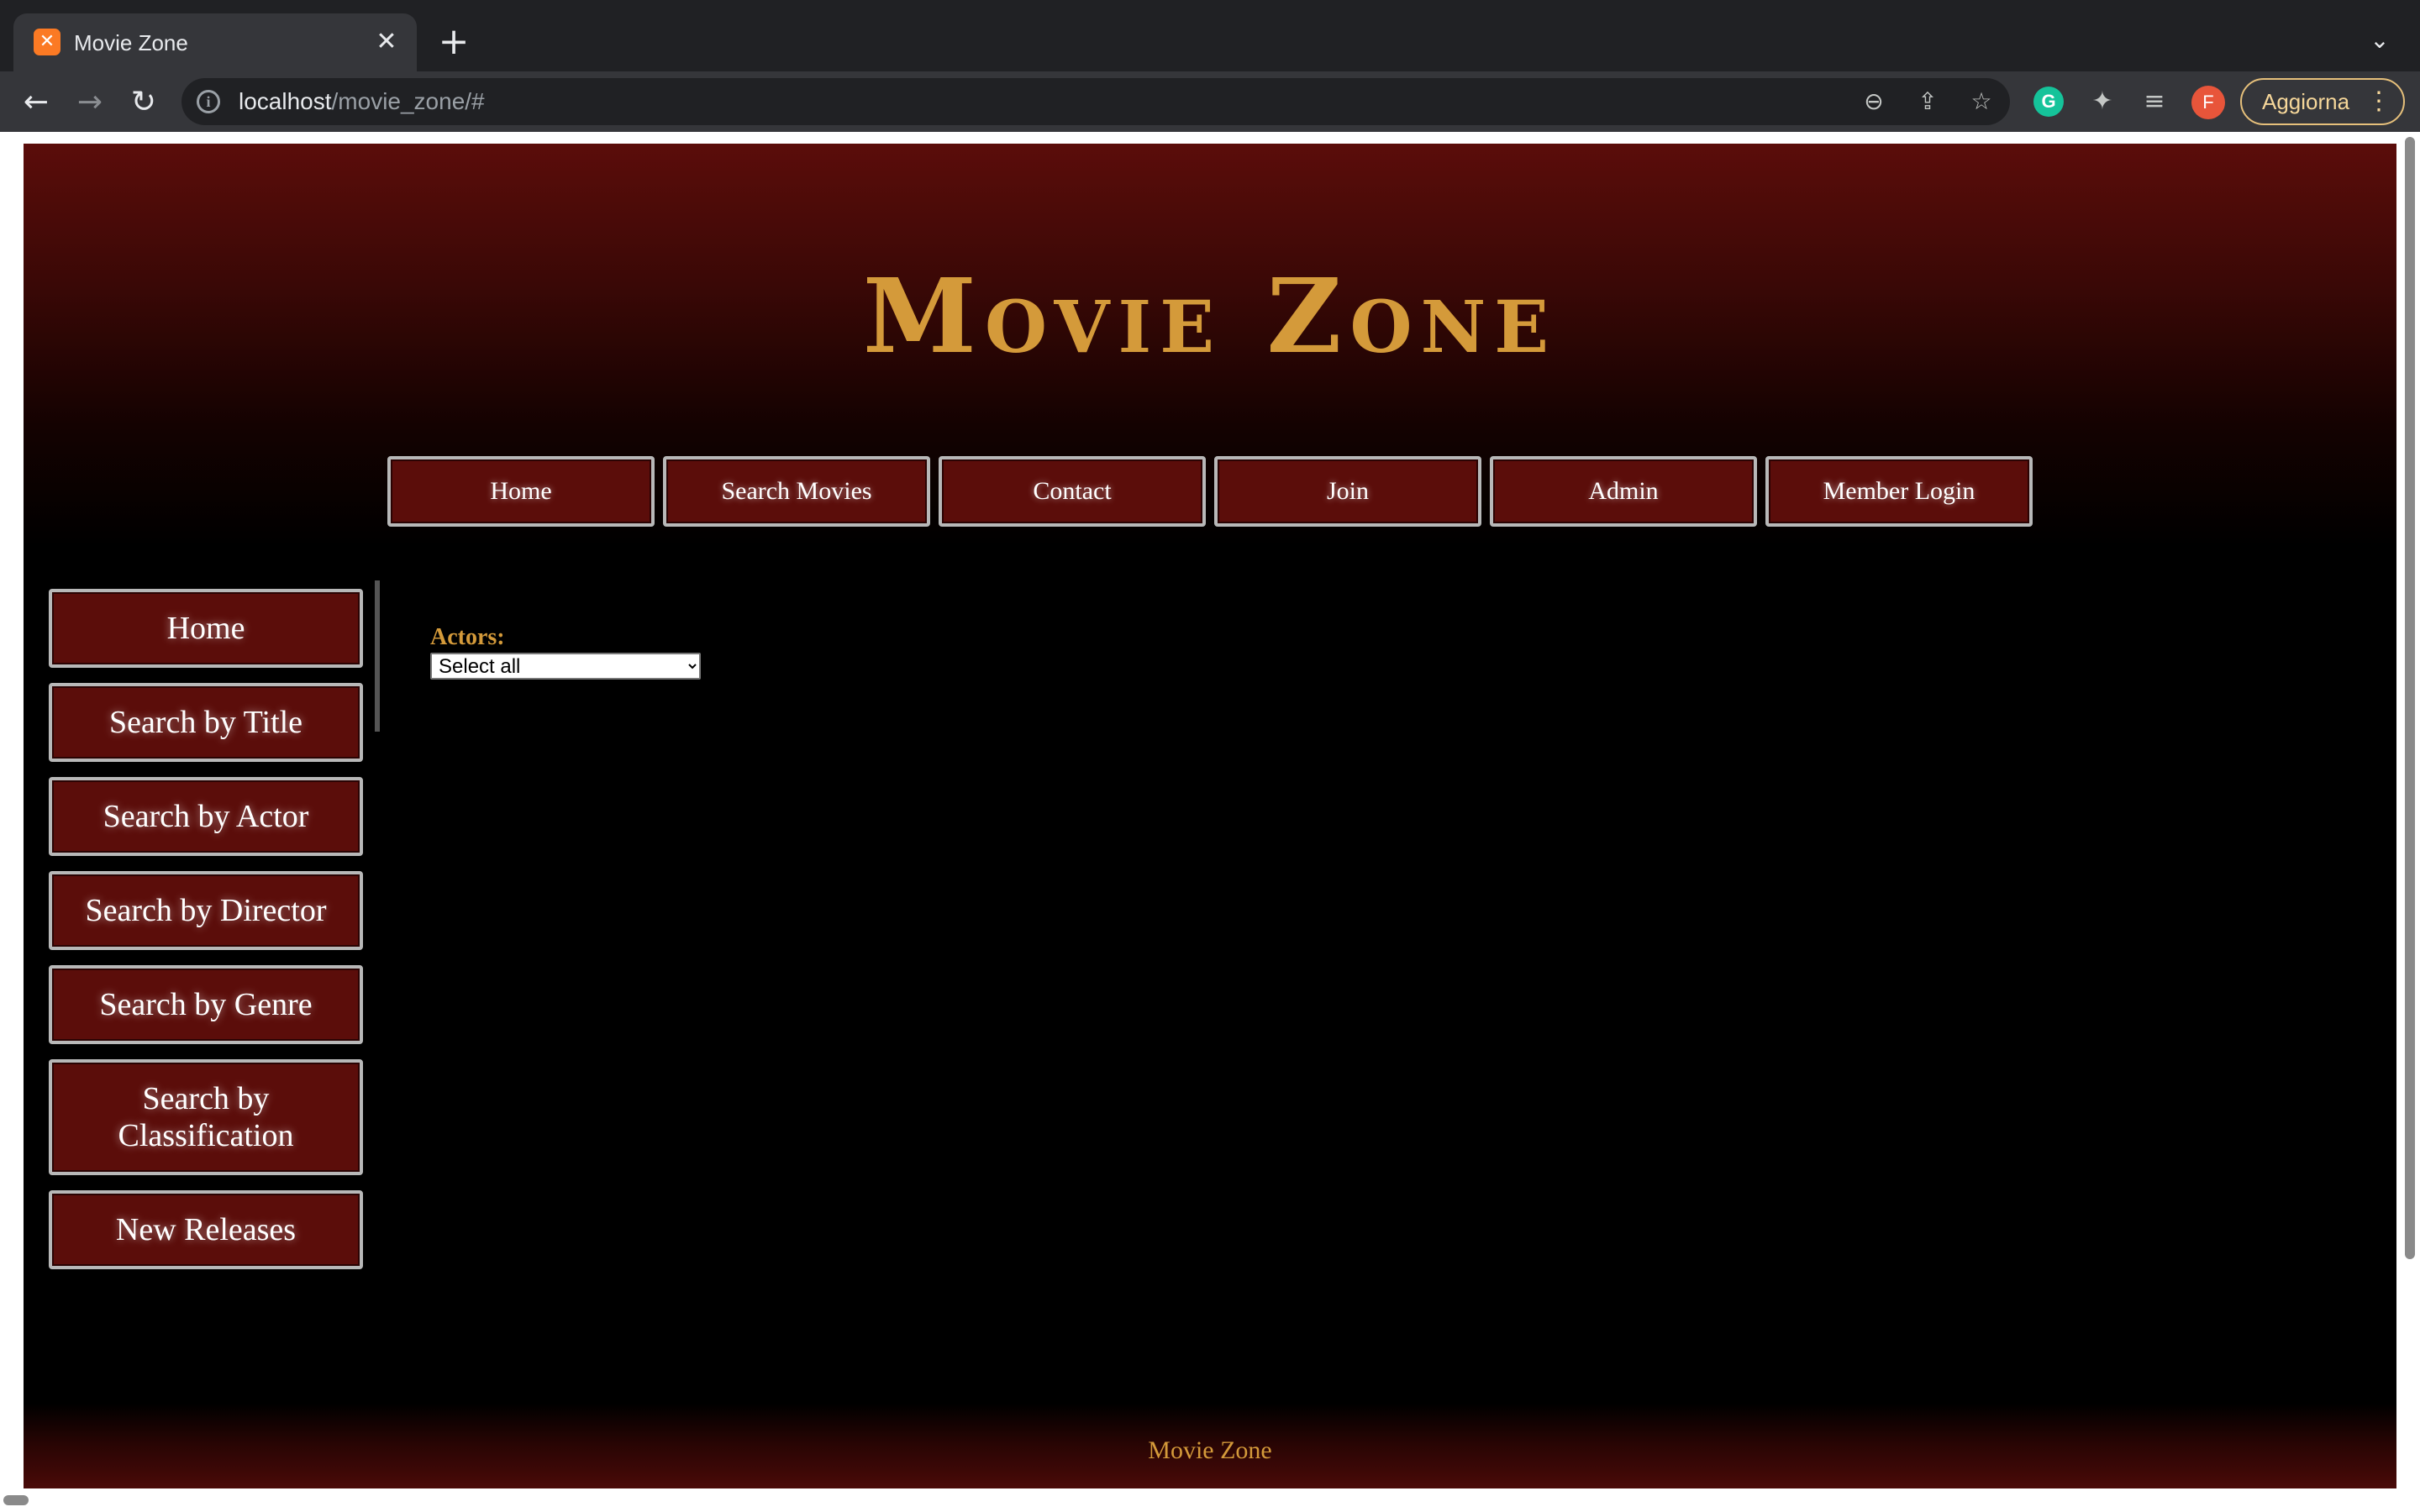 The width and height of the screenshot is (2420, 1512). I want to click on actors-label: Actors:, so click(467, 637).